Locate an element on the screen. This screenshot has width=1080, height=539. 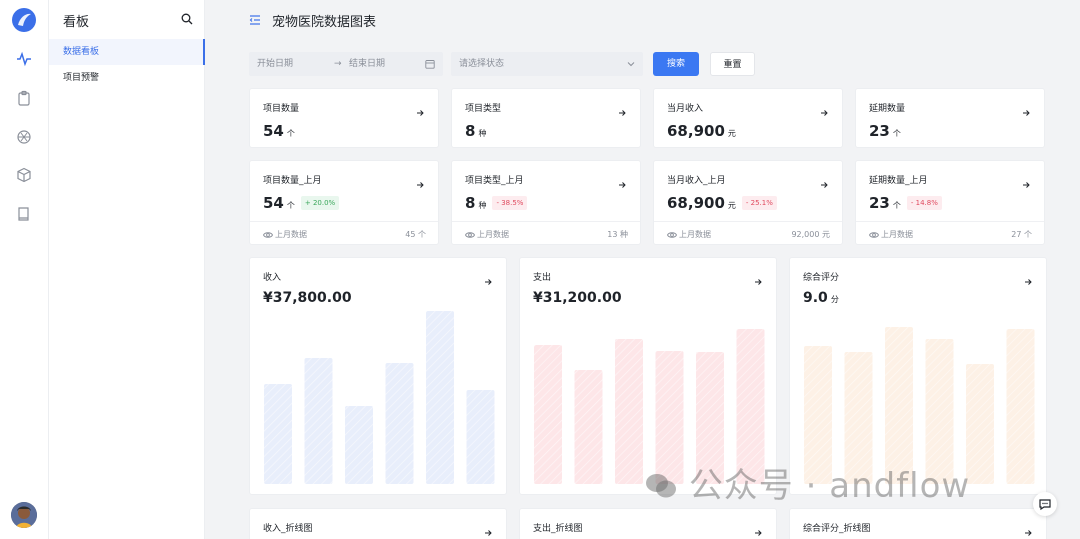
card-value: 68,900 元 is located at coordinates (701, 131).